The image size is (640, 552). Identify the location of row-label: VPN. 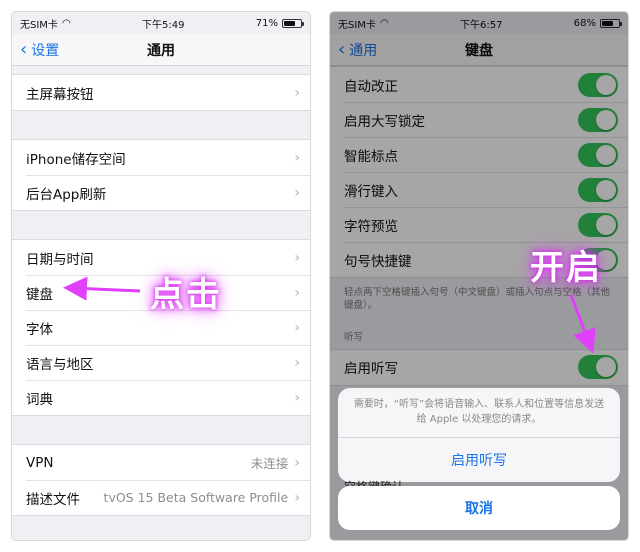
(40, 462).